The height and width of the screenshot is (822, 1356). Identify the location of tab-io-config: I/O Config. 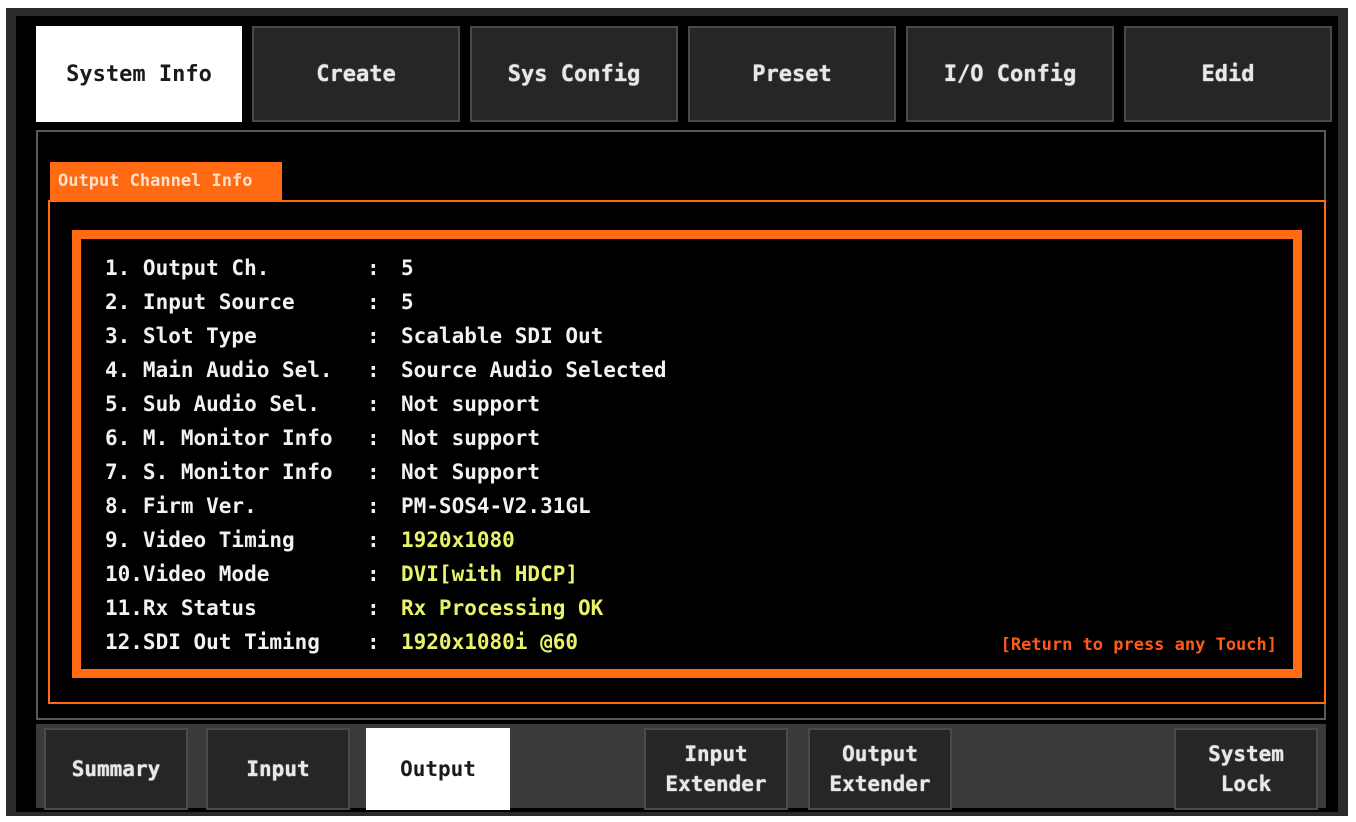
(1010, 74).